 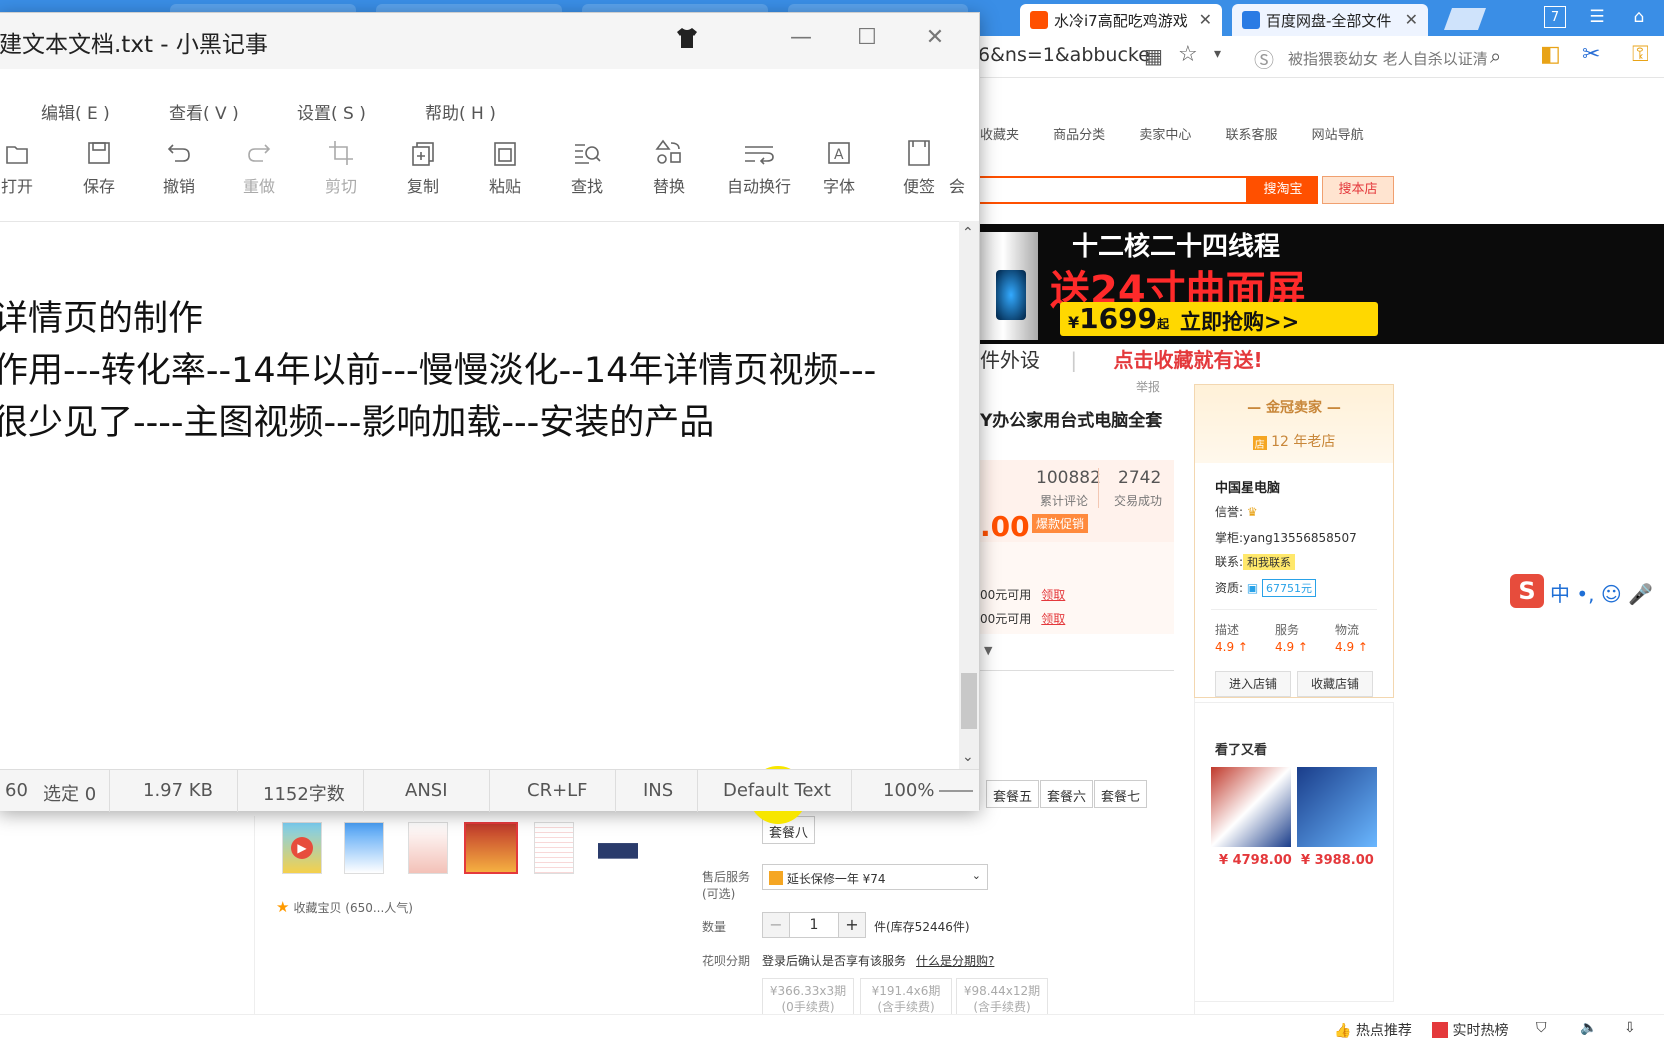 What do you see at coordinates (669, 172) in the screenshot?
I see `replace-button: 替换` at bounding box center [669, 172].